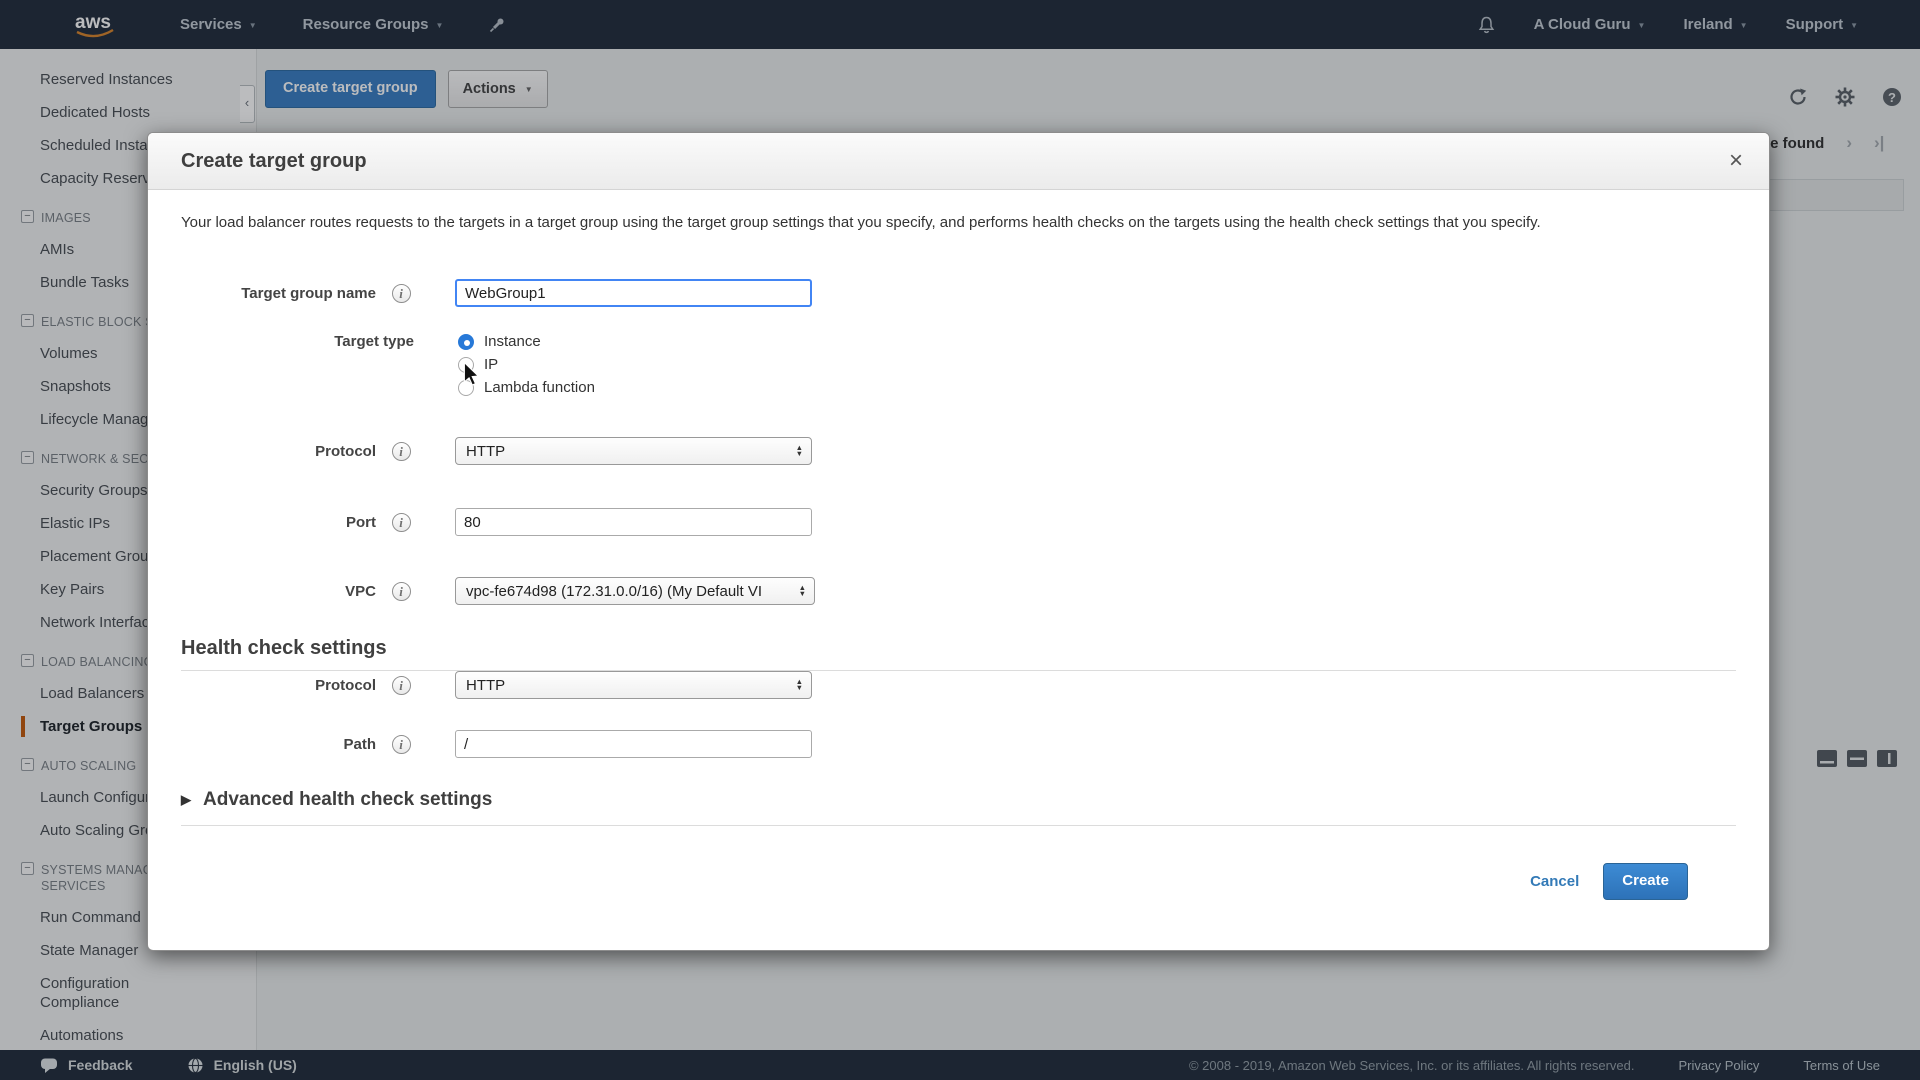 The image size is (1920, 1080). I want to click on chevron-right-icon: ▶, so click(186, 799).